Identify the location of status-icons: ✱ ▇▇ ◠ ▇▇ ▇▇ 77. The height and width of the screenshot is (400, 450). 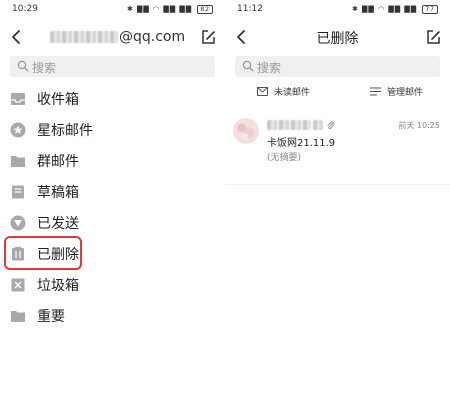
(395, 9).